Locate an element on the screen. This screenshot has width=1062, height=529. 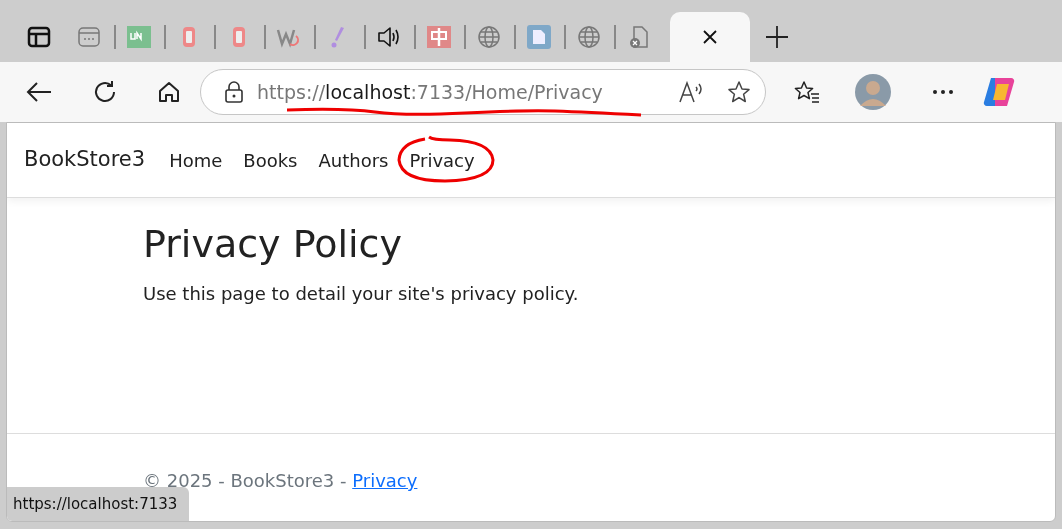
nav-link: Home is located at coordinates (196, 160).